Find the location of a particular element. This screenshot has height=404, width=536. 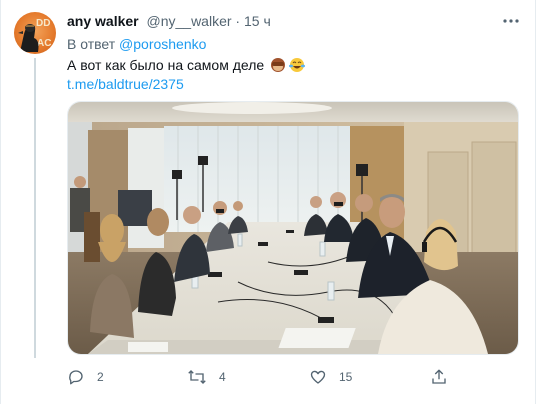

share-icon is located at coordinates (439, 376).